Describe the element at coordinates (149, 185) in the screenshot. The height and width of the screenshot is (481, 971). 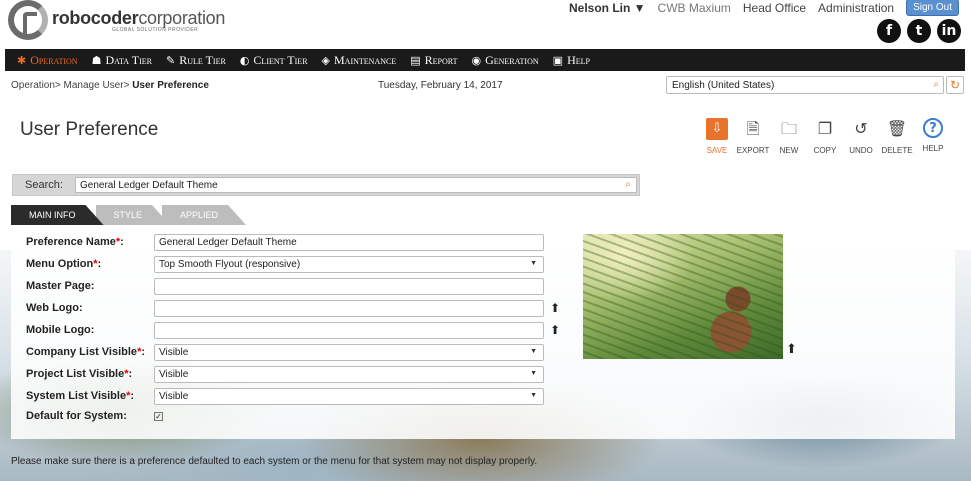
I see `search-value: General Ledger Default Theme` at that location.